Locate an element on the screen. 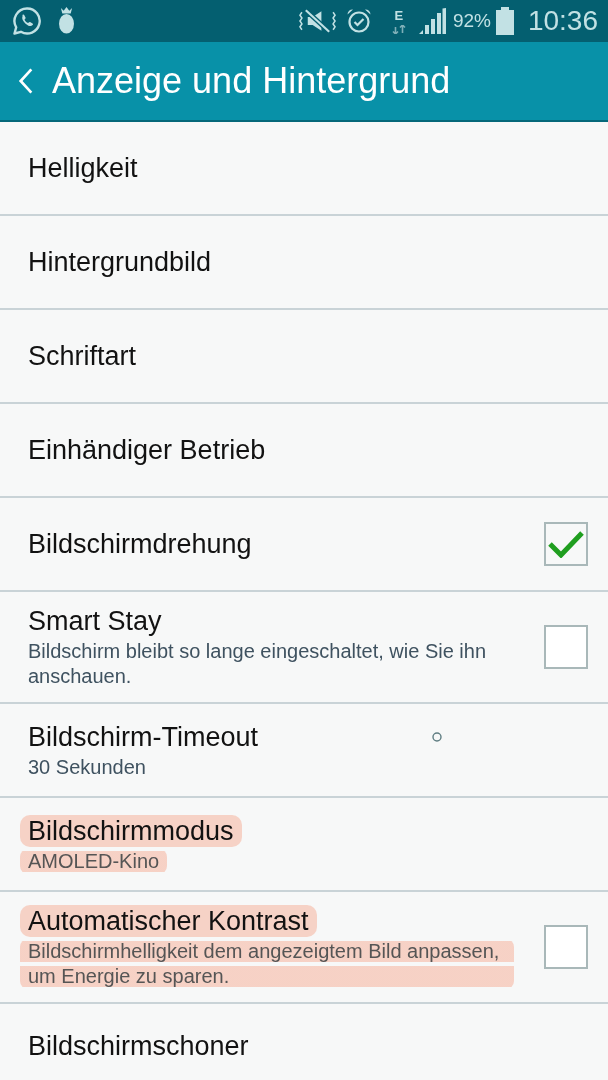 The width and height of the screenshot is (608, 1080). settings-item: Helligkeit is located at coordinates (304, 169).